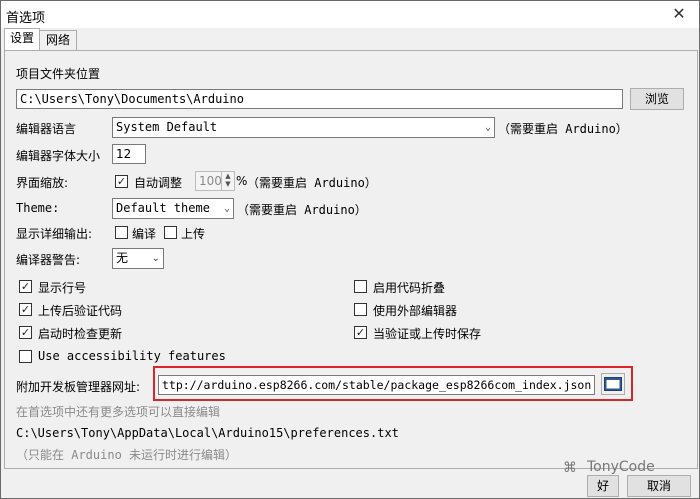 The height and width of the screenshot is (499, 700). Describe the element at coordinates (679, 14) in the screenshot. I see `close-icon: ✕` at that location.